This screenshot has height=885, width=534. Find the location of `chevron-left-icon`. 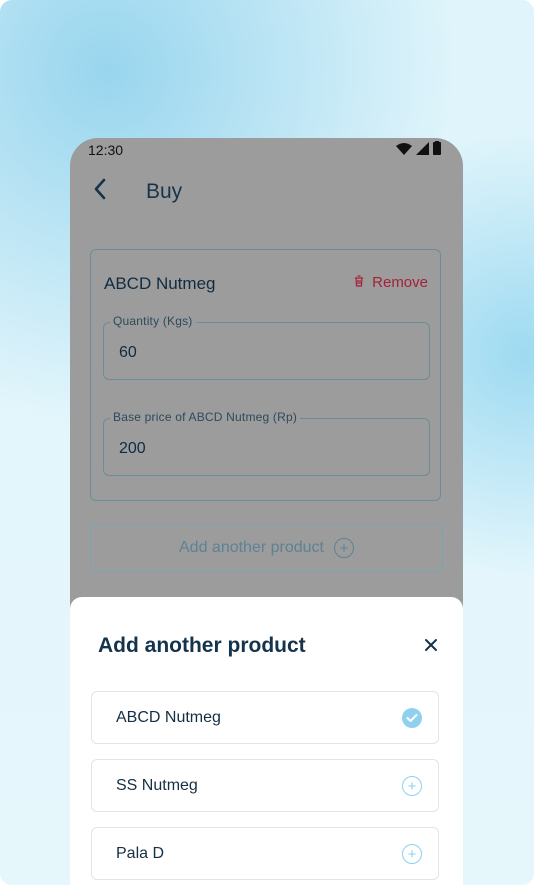

chevron-left-icon is located at coordinates (100, 191).